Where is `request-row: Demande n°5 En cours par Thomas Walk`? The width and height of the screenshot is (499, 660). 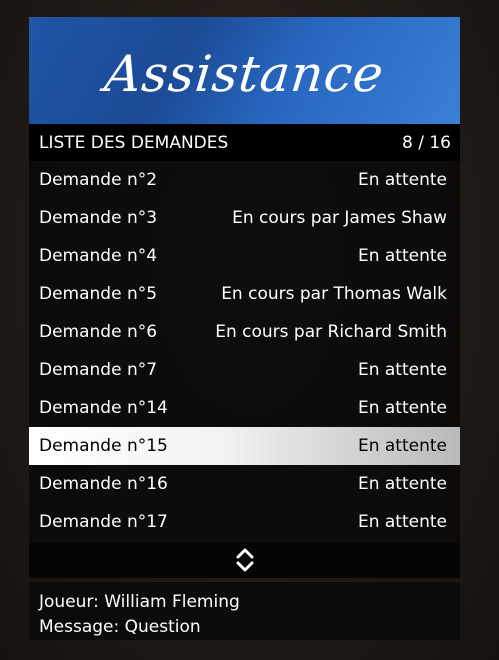
request-row: Demande n°5 En cours par Thomas Walk is located at coordinates (244, 294).